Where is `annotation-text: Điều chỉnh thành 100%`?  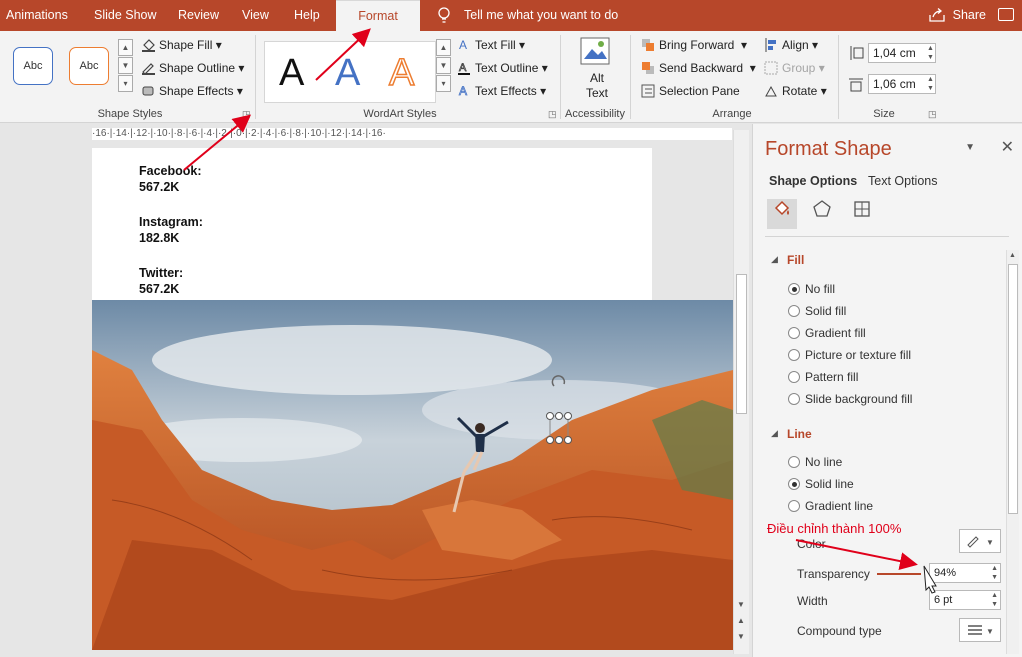
annotation-text: Điều chỉnh thành 100% is located at coordinates (834, 528).